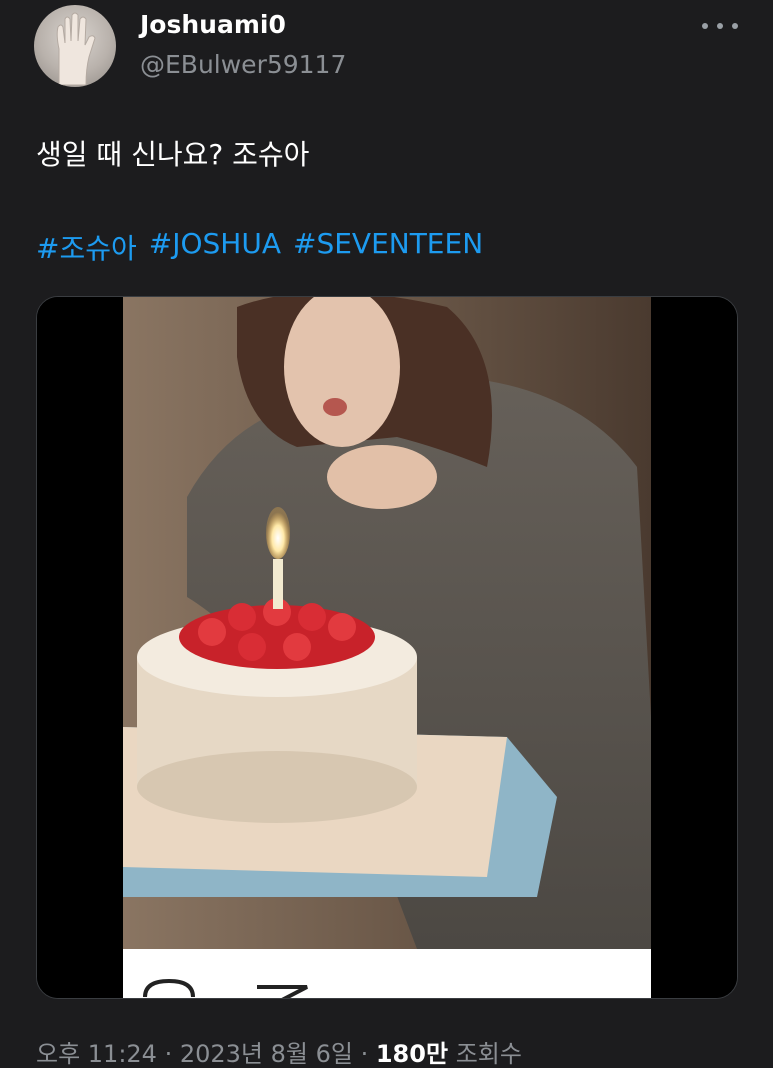 This screenshot has height=1068, width=773. I want to click on hashtag-link: #JOSHUA, so click(215, 247).